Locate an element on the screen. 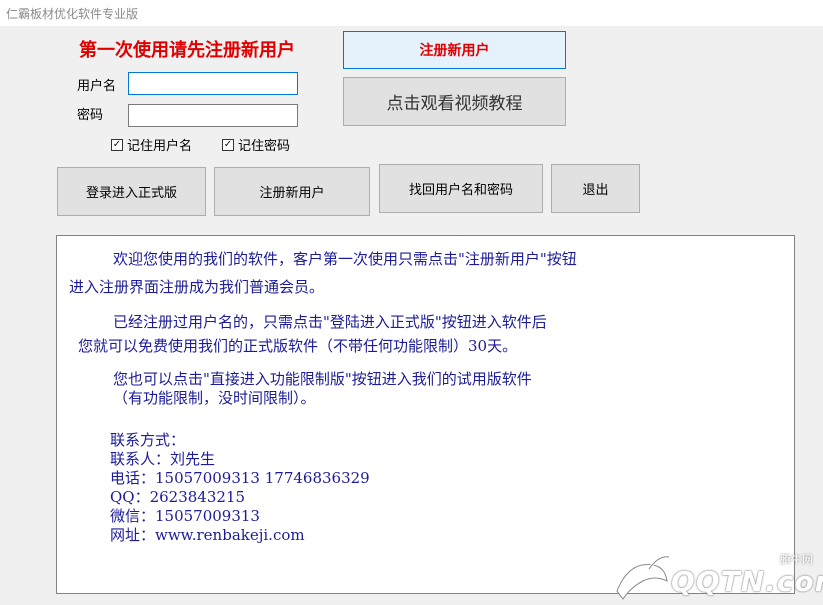  info-p3-line1: 您也可以点击"直接进入功能限制版"按钮进入我们的试用版软件 is located at coordinates (322, 379).